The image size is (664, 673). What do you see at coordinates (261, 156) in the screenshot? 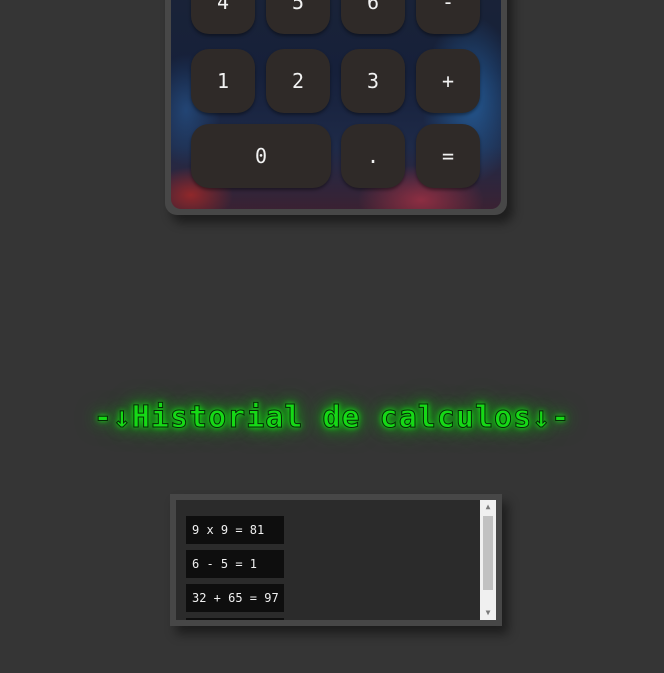
I see `key-0: 0` at bounding box center [261, 156].